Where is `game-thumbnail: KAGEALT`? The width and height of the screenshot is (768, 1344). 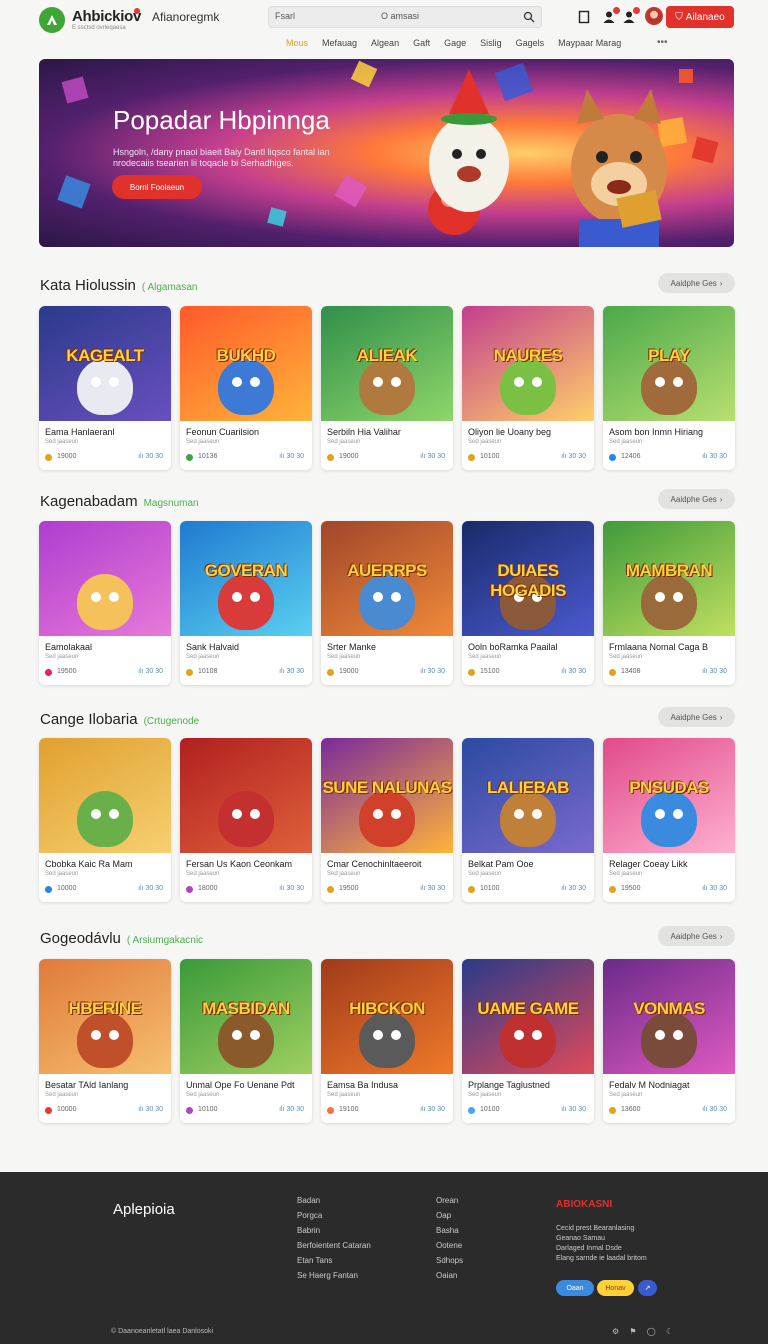 game-thumbnail: KAGEALT is located at coordinates (105, 363).